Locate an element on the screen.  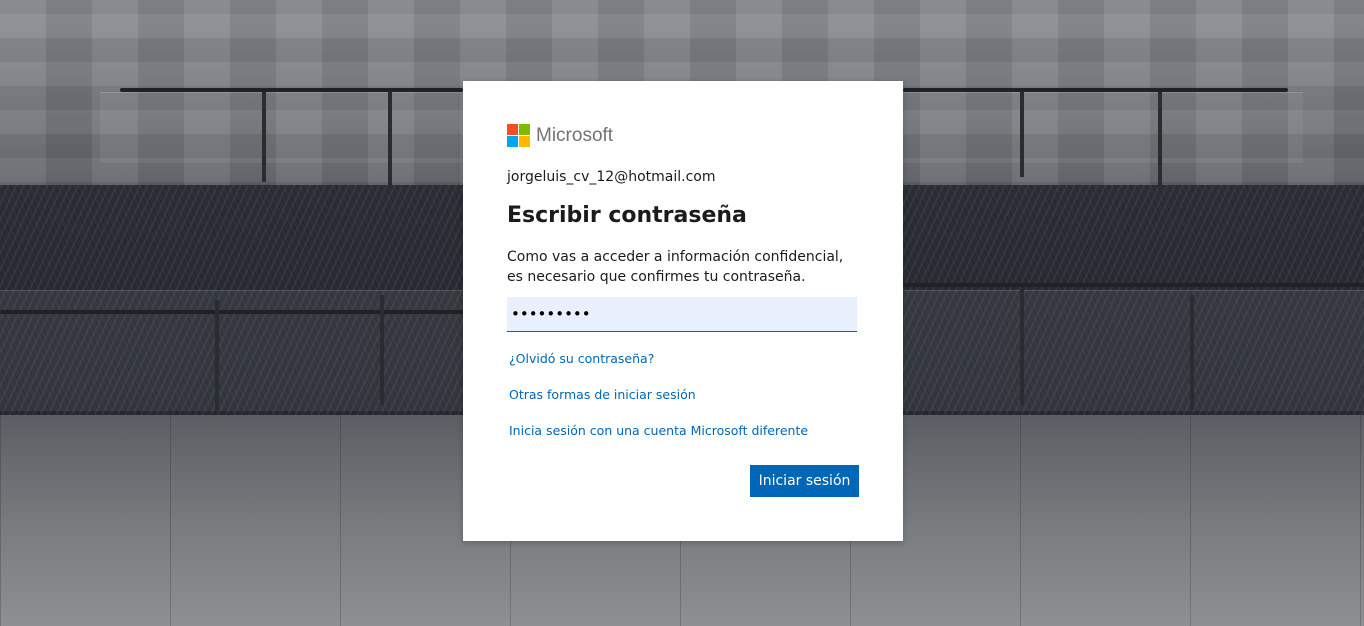
other-signin-options-link: Otras formas de iniciar sesión is located at coordinates (602, 394).